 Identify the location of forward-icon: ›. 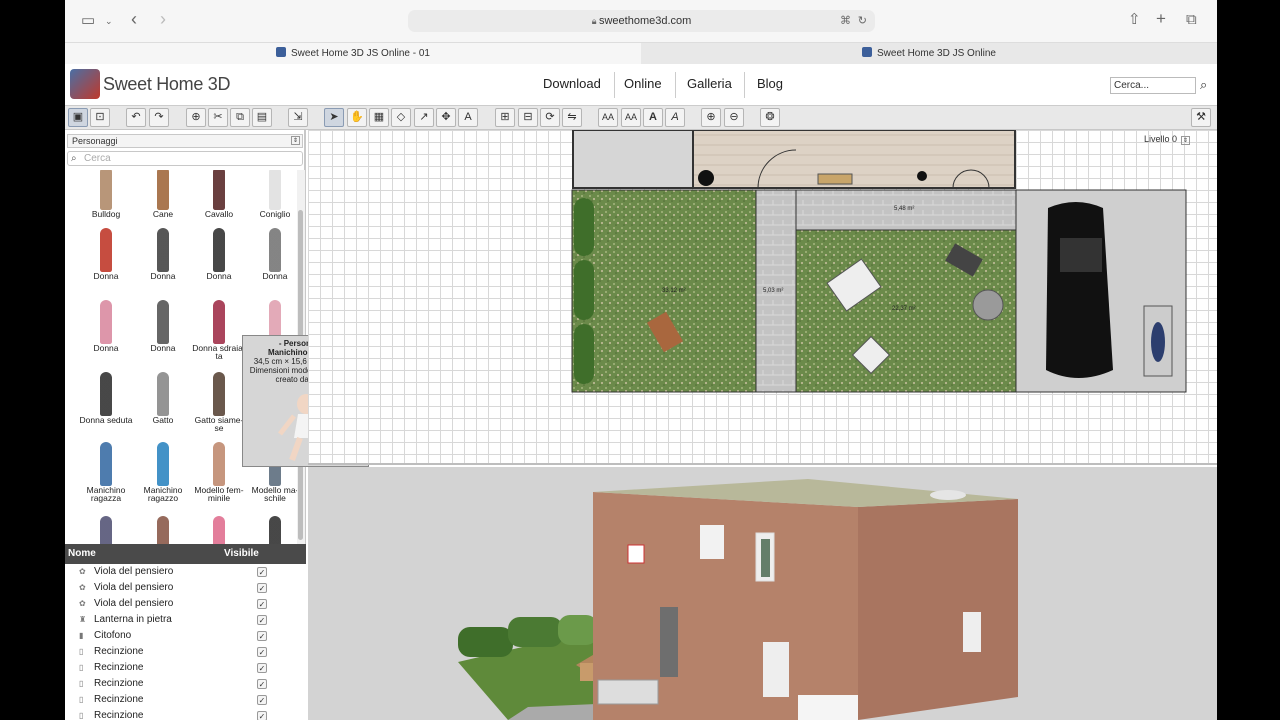
(163, 19).